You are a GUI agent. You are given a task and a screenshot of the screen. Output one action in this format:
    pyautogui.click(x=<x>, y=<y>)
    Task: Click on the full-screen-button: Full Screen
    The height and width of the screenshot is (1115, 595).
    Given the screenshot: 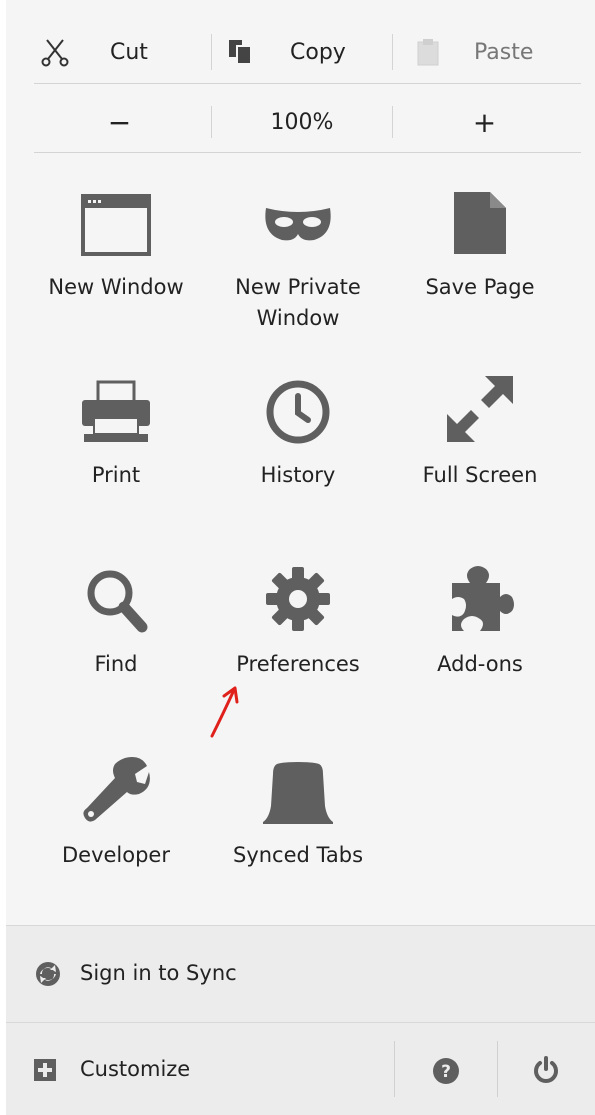 What is the action you would take?
    pyautogui.click(x=480, y=427)
    